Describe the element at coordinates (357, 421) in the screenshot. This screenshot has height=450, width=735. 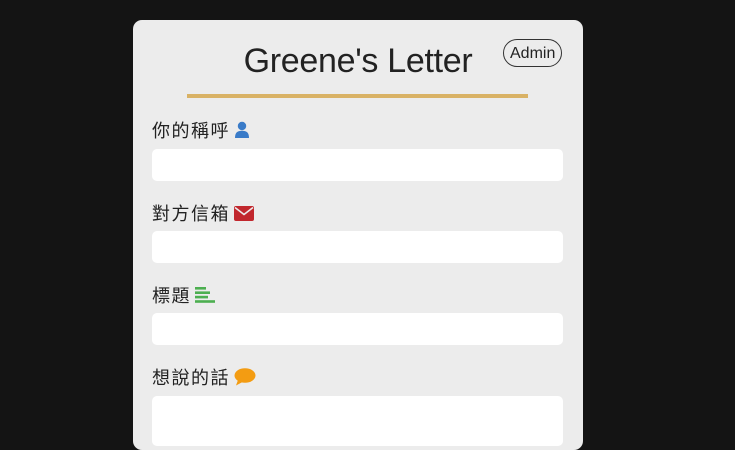
I see `message-textarea` at that location.